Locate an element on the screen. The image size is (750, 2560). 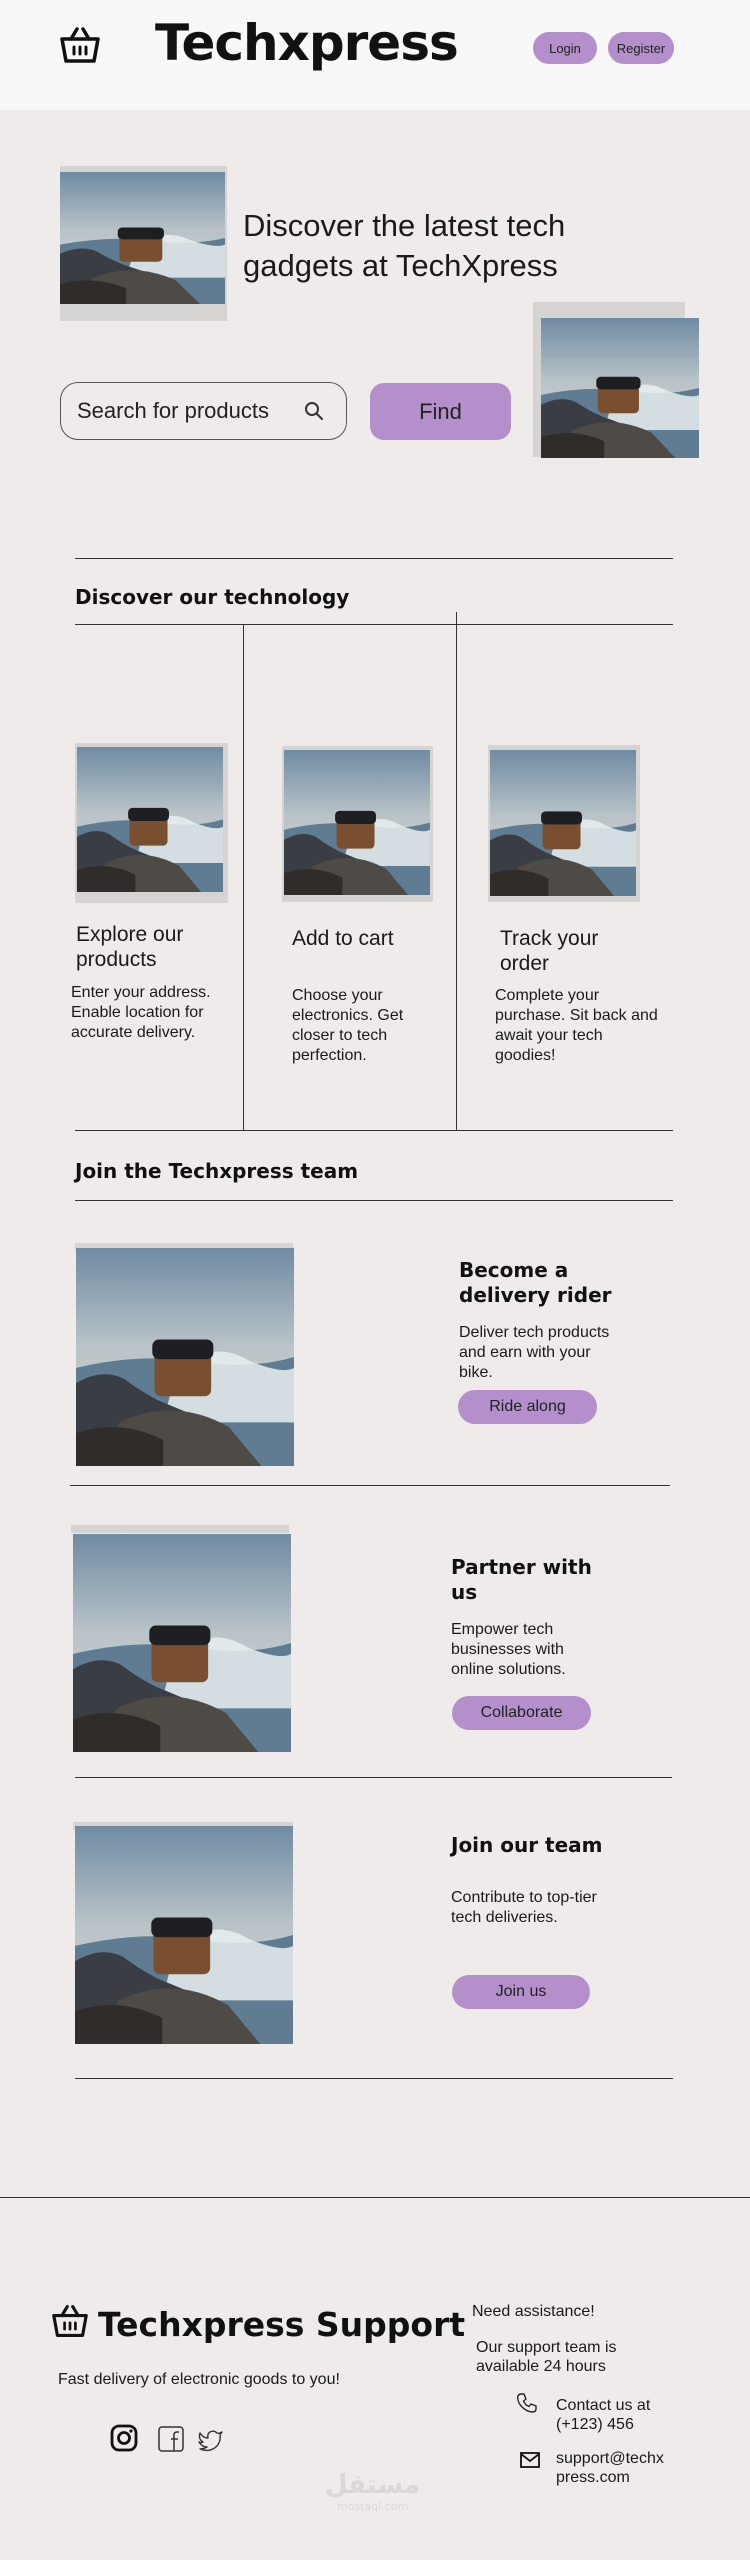
card-desc-join: Contribute to top-tier tech deliveries. is located at coordinates (524, 1907).